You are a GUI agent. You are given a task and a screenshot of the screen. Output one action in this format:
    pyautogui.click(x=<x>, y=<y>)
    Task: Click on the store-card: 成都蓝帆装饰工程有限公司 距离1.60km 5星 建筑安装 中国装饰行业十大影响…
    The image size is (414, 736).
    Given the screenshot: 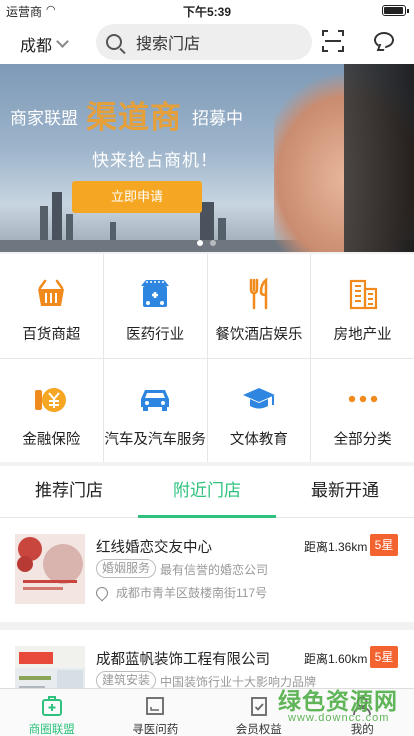 What is the action you would take?
    pyautogui.click(x=207, y=659)
    